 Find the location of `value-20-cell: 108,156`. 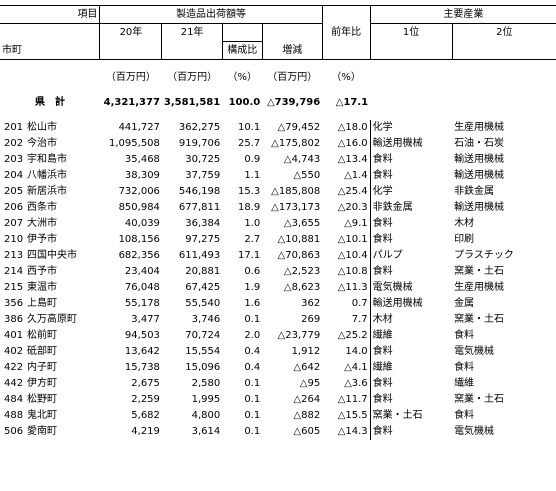

value-20-cell: 108,156 is located at coordinates (139, 239).